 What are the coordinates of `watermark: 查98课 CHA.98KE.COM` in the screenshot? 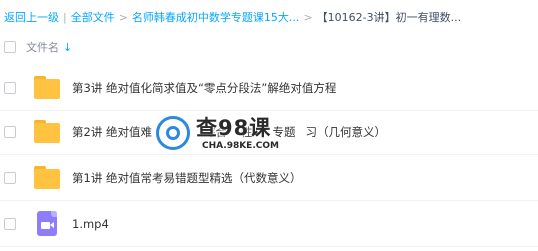 It's located at (226, 139).